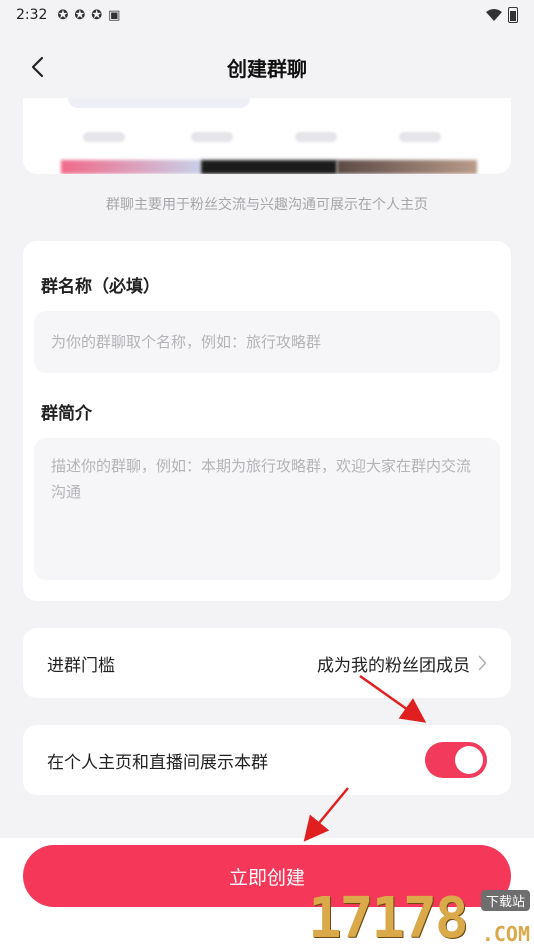  I want to click on group-name-label: 群名称（必填）, so click(100, 287).